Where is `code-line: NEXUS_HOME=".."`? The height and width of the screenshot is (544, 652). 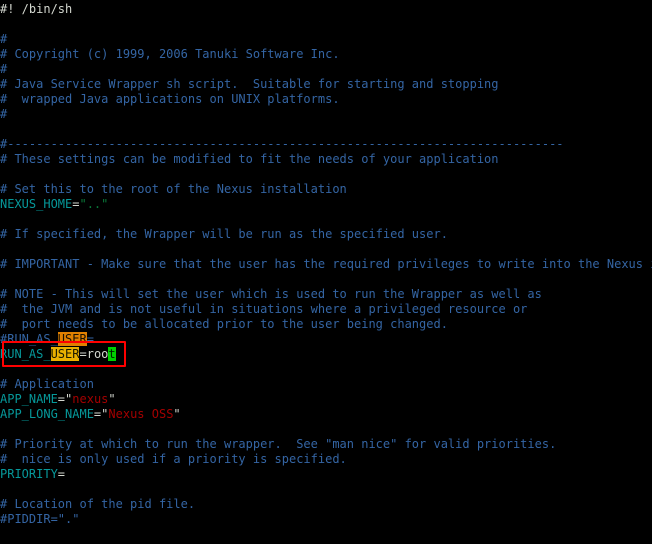 code-line: NEXUS_HOME=".." is located at coordinates (326, 204).